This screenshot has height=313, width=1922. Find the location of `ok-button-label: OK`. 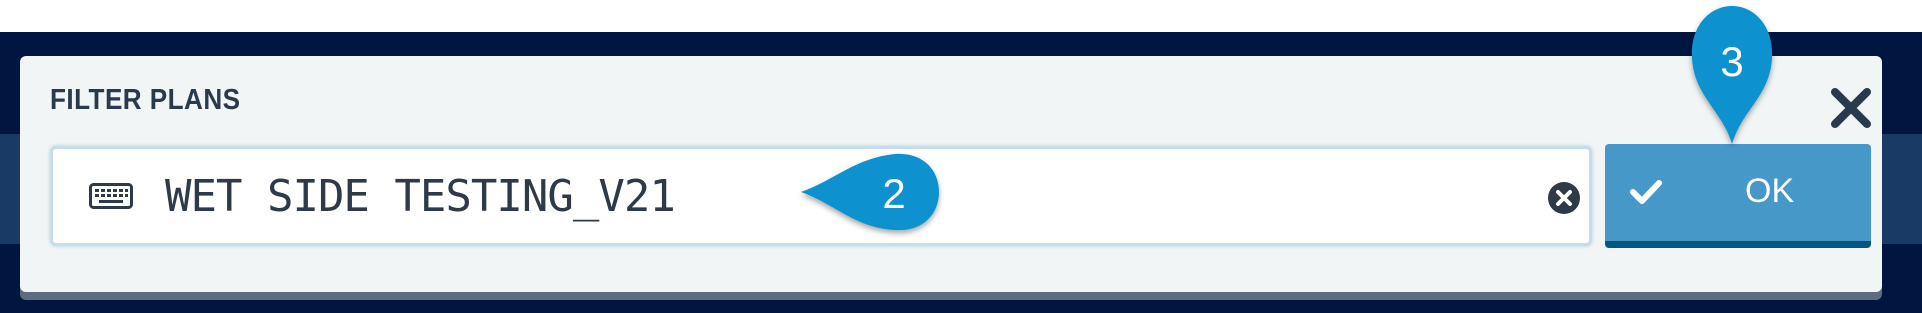

ok-button-label: OK is located at coordinates (1770, 191).